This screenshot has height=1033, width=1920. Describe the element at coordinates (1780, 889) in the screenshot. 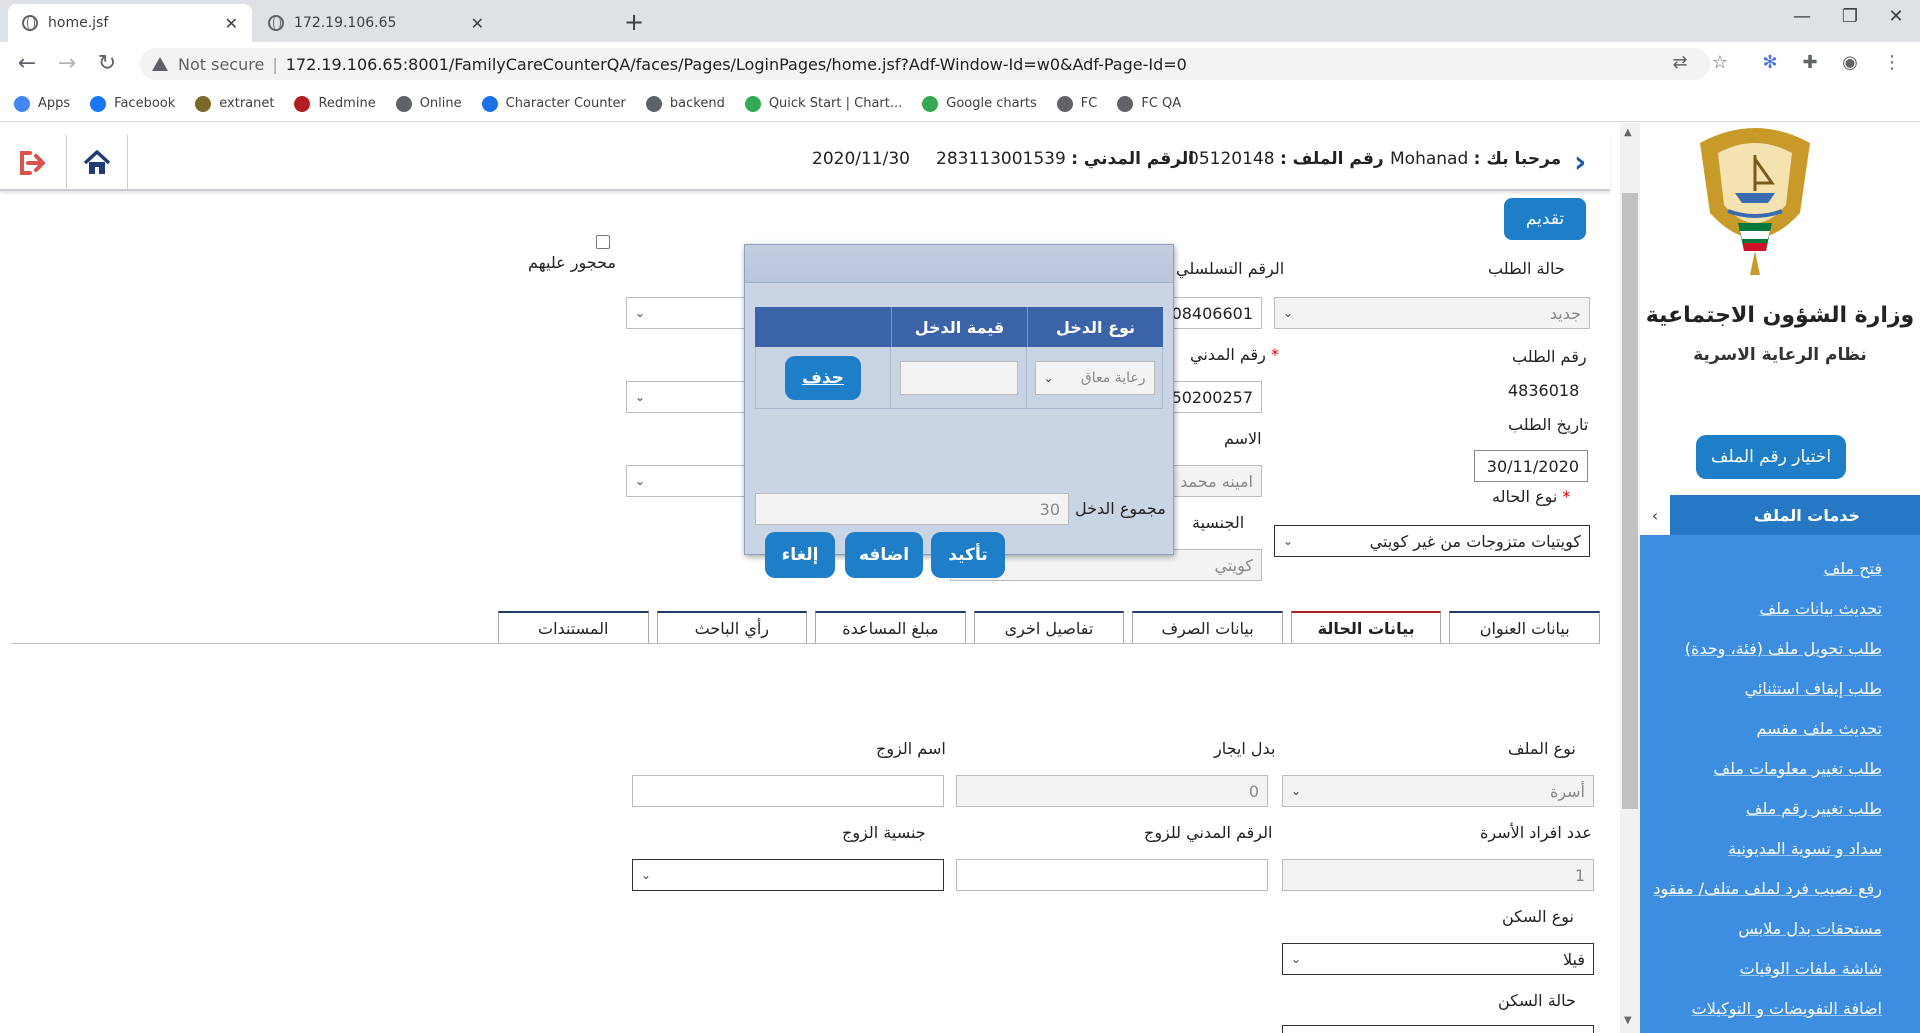

I see `service-link: رفع نصيب فرد لملف متلف/ مفقود` at that location.